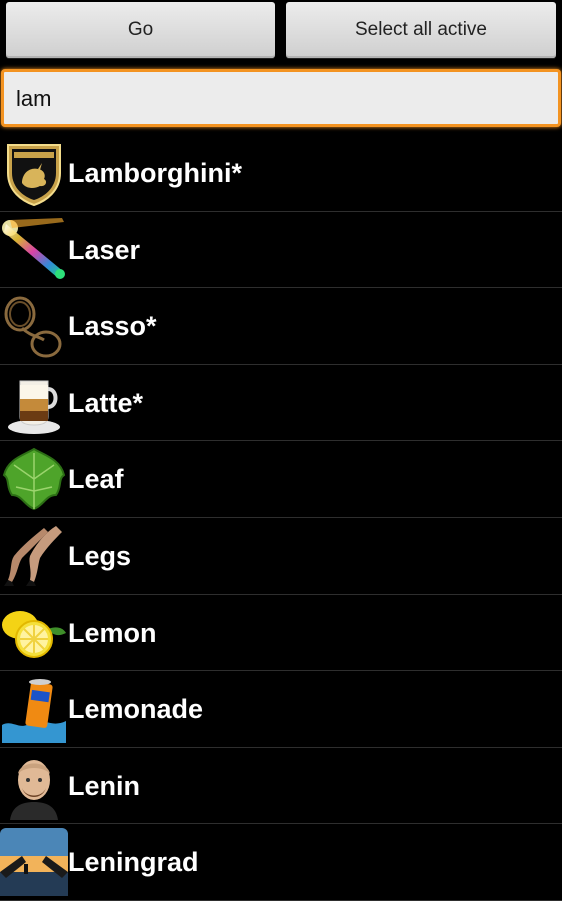  Describe the element at coordinates (96, 479) in the screenshot. I see `item-label: Leaf` at that location.